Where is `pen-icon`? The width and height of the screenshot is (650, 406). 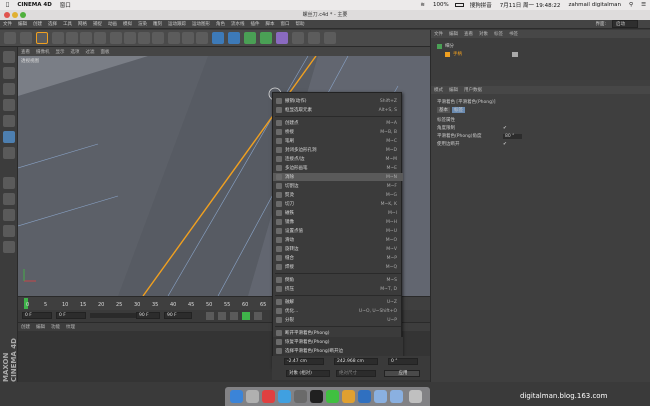 pen-icon is located at coordinates (234, 38).